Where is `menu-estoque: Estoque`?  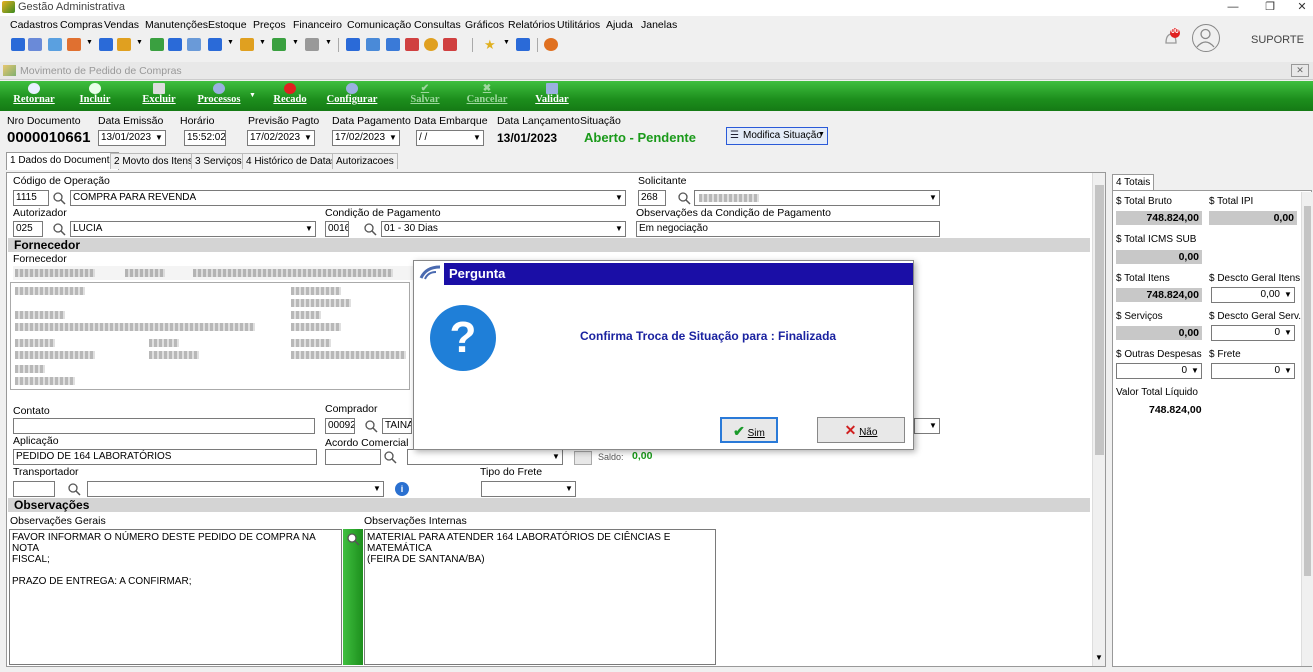
menu-estoque: Estoque is located at coordinates (227, 25).